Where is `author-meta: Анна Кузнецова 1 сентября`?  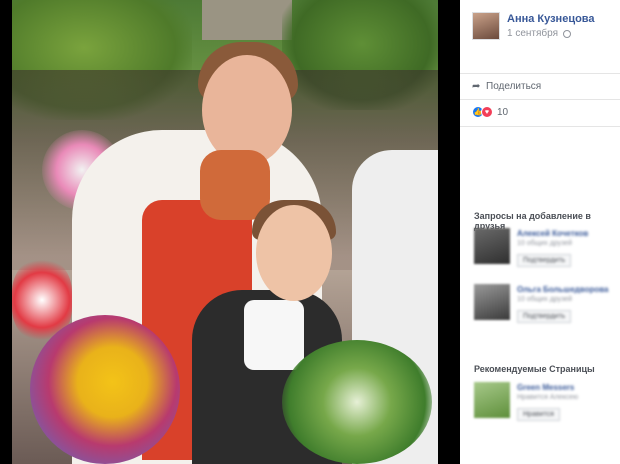
author-meta: Анна Кузнецова 1 сентября is located at coordinates (551, 26).